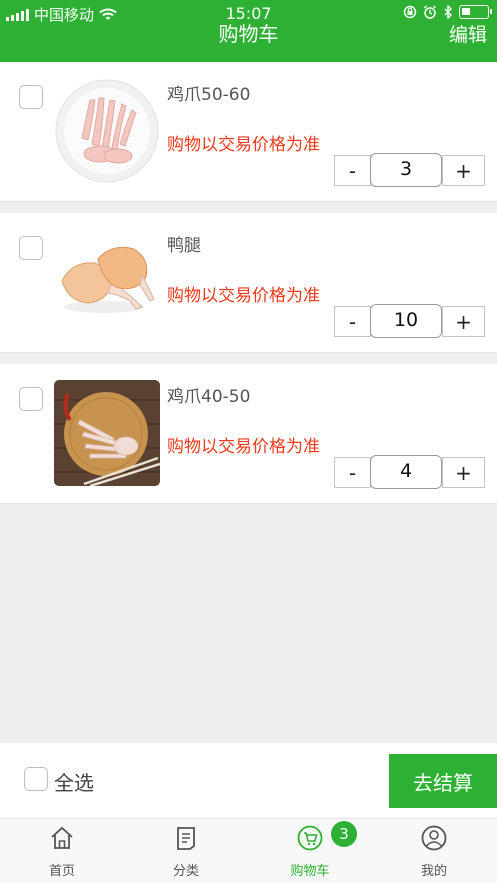 The height and width of the screenshot is (883, 497). Describe the element at coordinates (186, 838) in the screenshot. I see `category-icon` at that location.